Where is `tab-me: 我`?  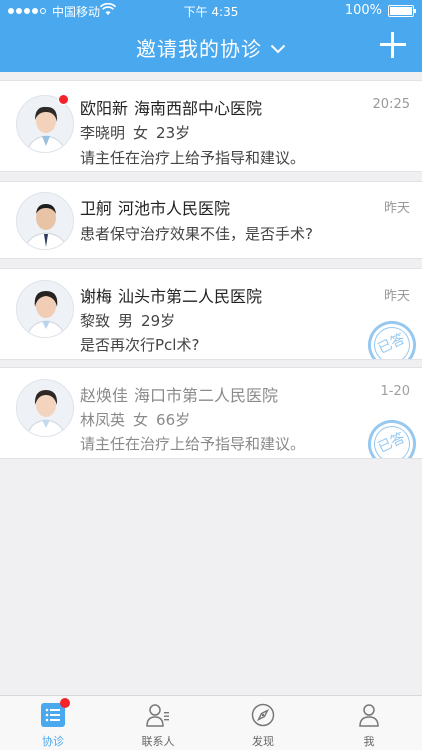 tab-me: 我 is located at coordinates (369, 723).